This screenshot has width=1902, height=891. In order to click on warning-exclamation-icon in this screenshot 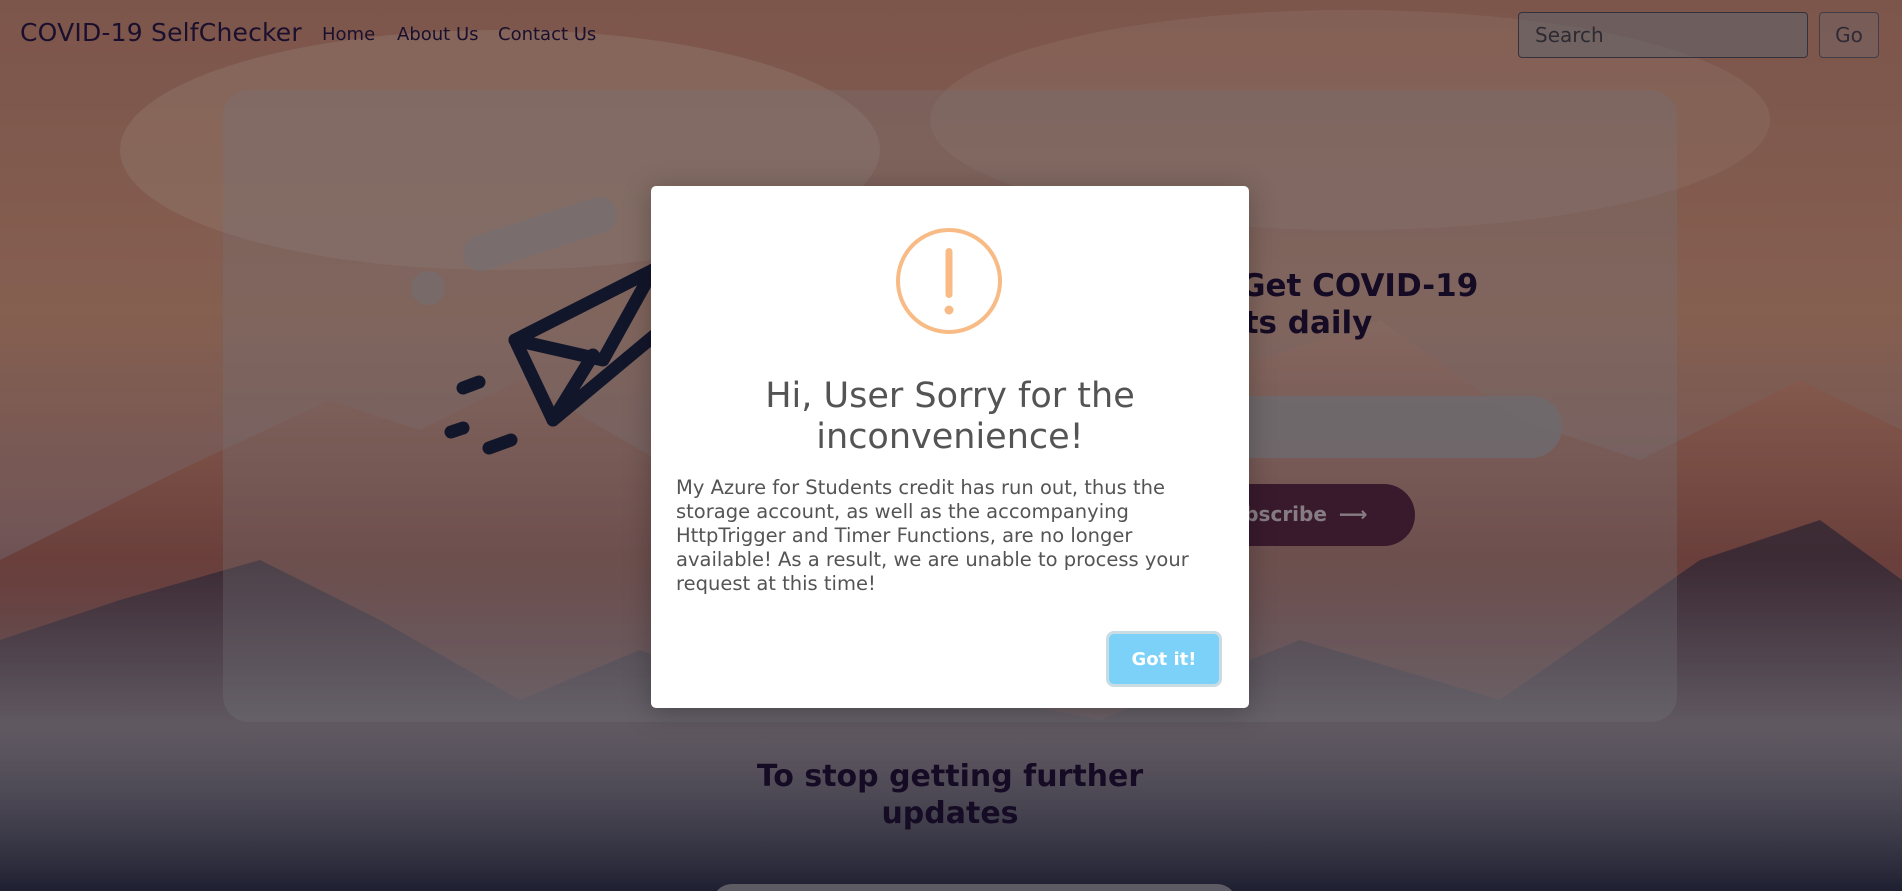, I will do `click(949, 281)`.